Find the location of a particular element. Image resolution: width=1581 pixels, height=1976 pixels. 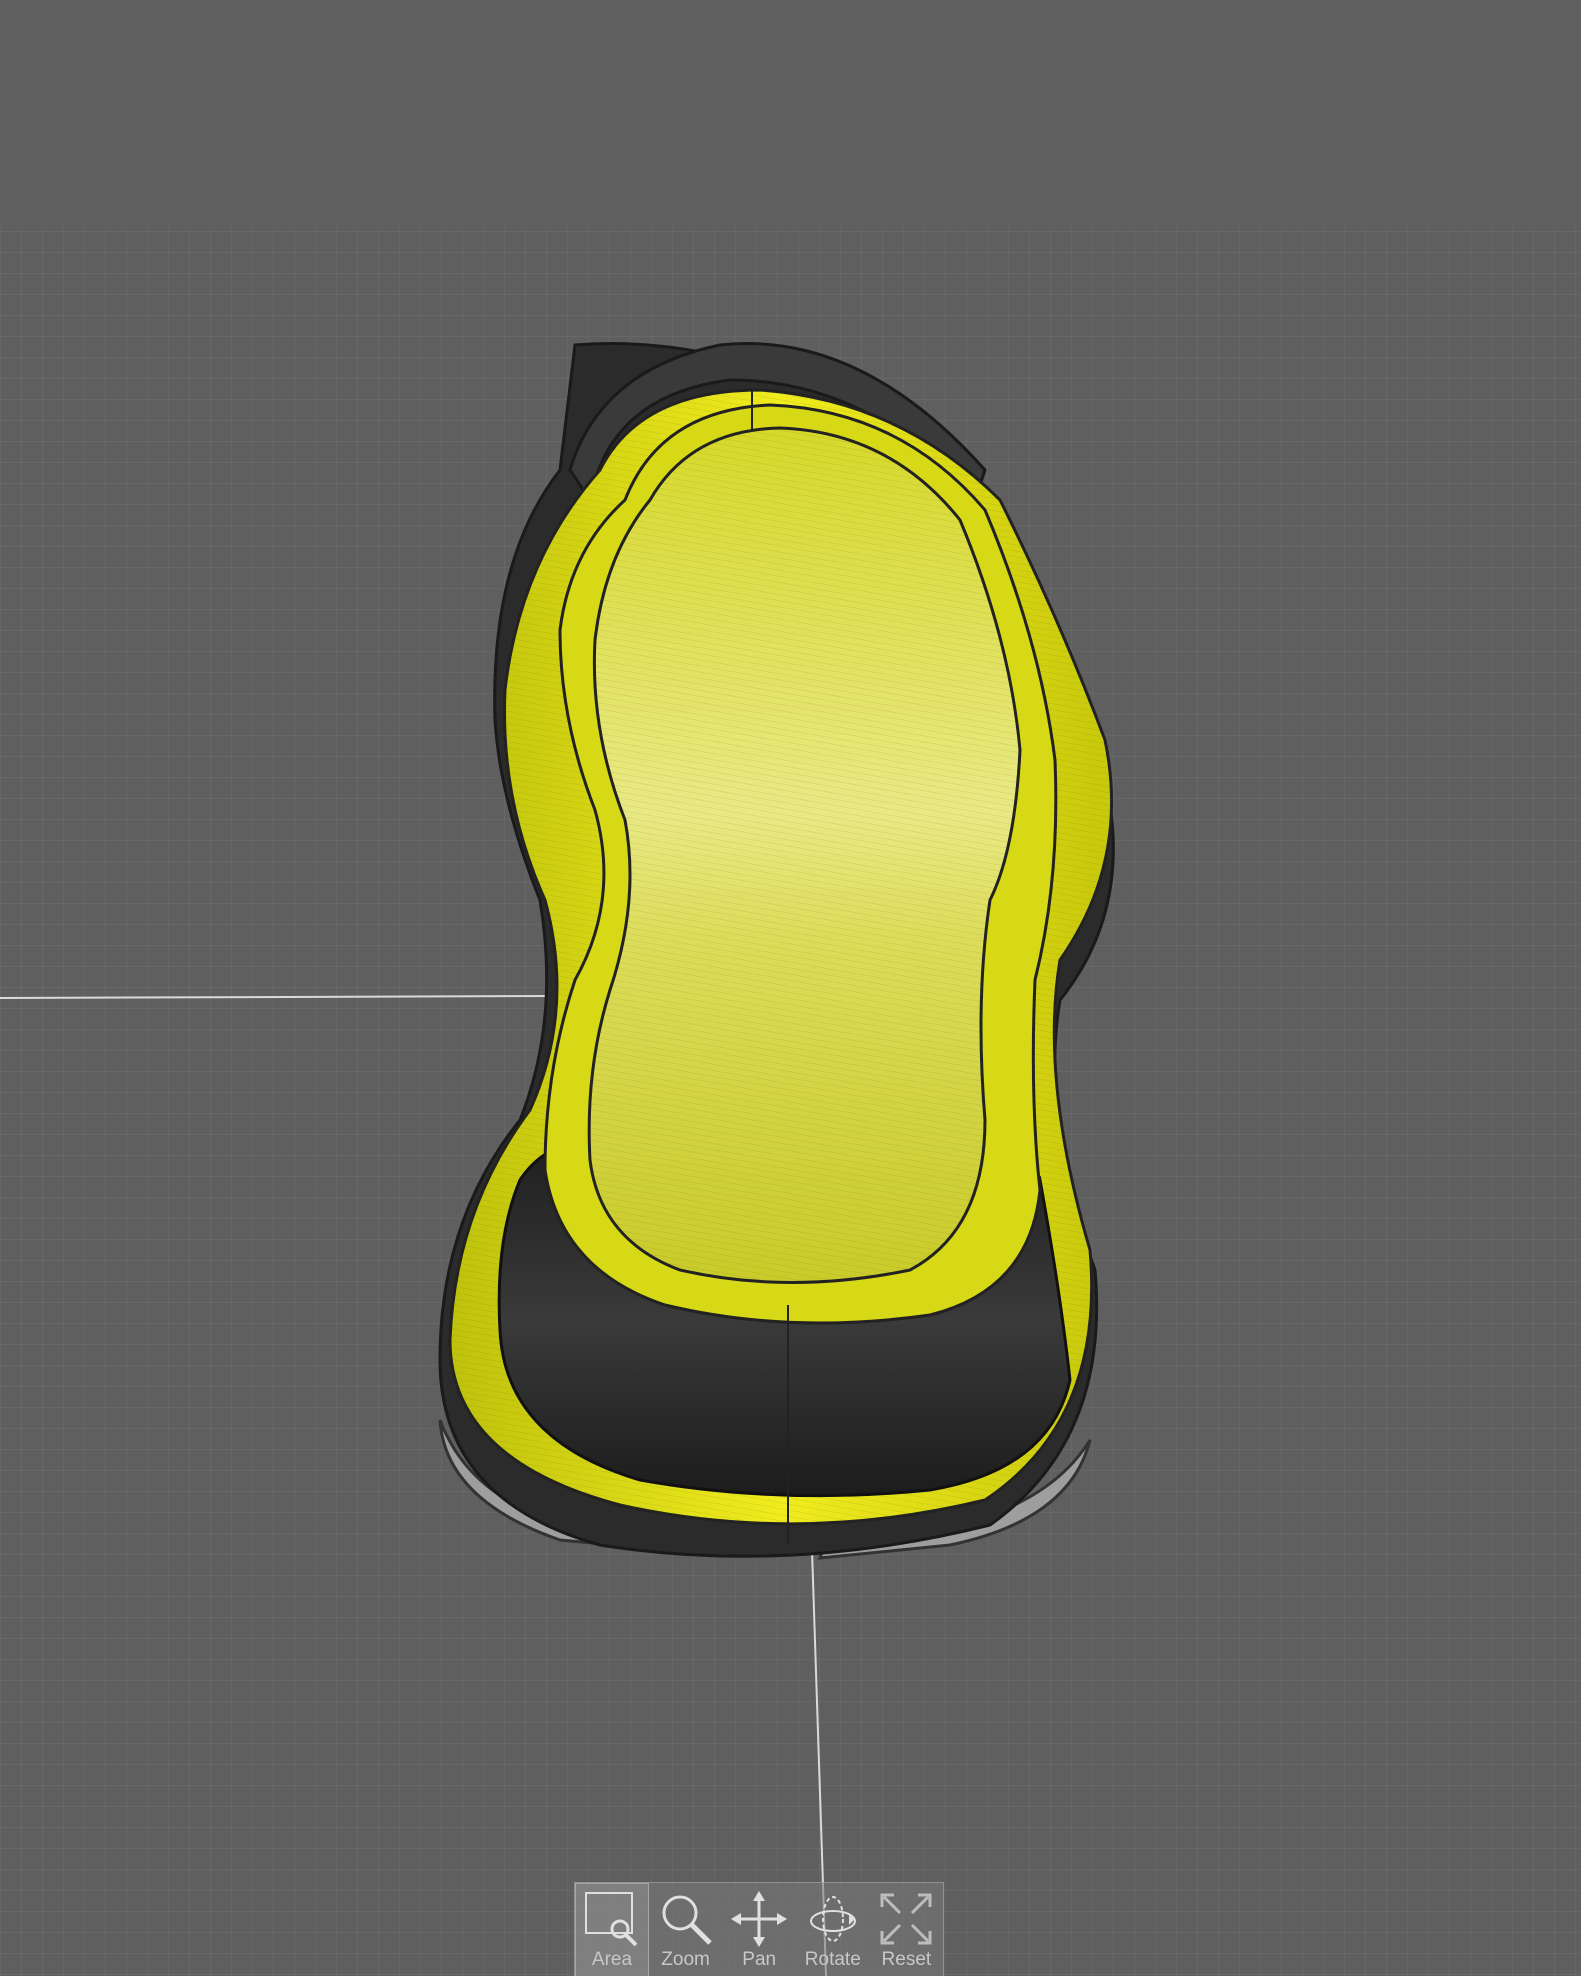

area-zoom-icon is located at coordinates (611, 1919).